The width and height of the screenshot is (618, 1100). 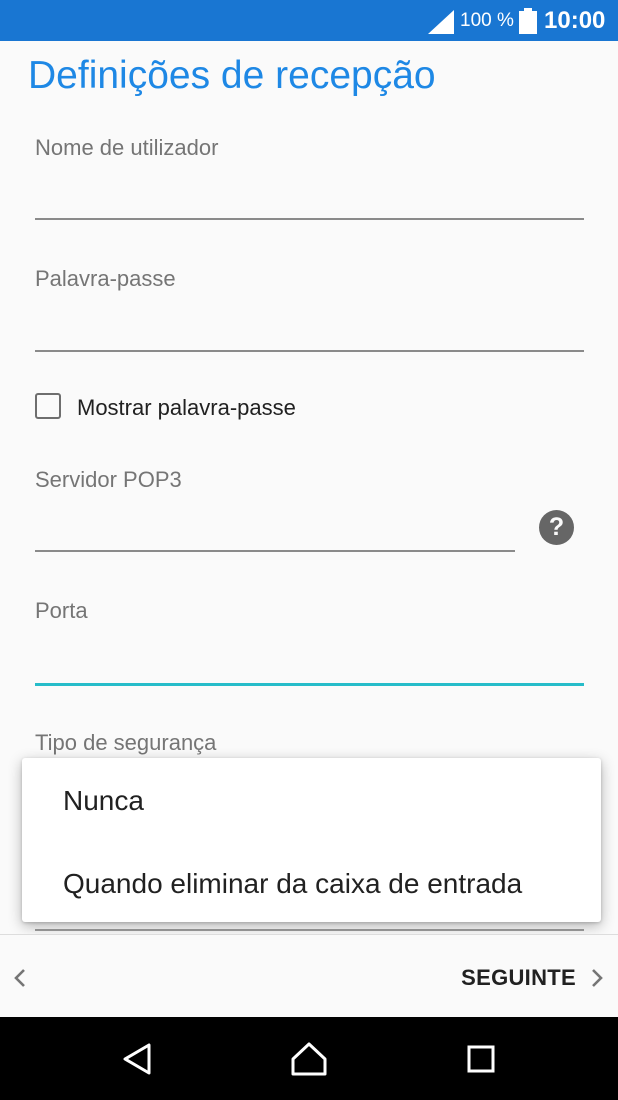 What do you see at coordinates (105, 278) in the screenshot?
I see `password-label: Palavra-passe` at bounding box center [105, 278].